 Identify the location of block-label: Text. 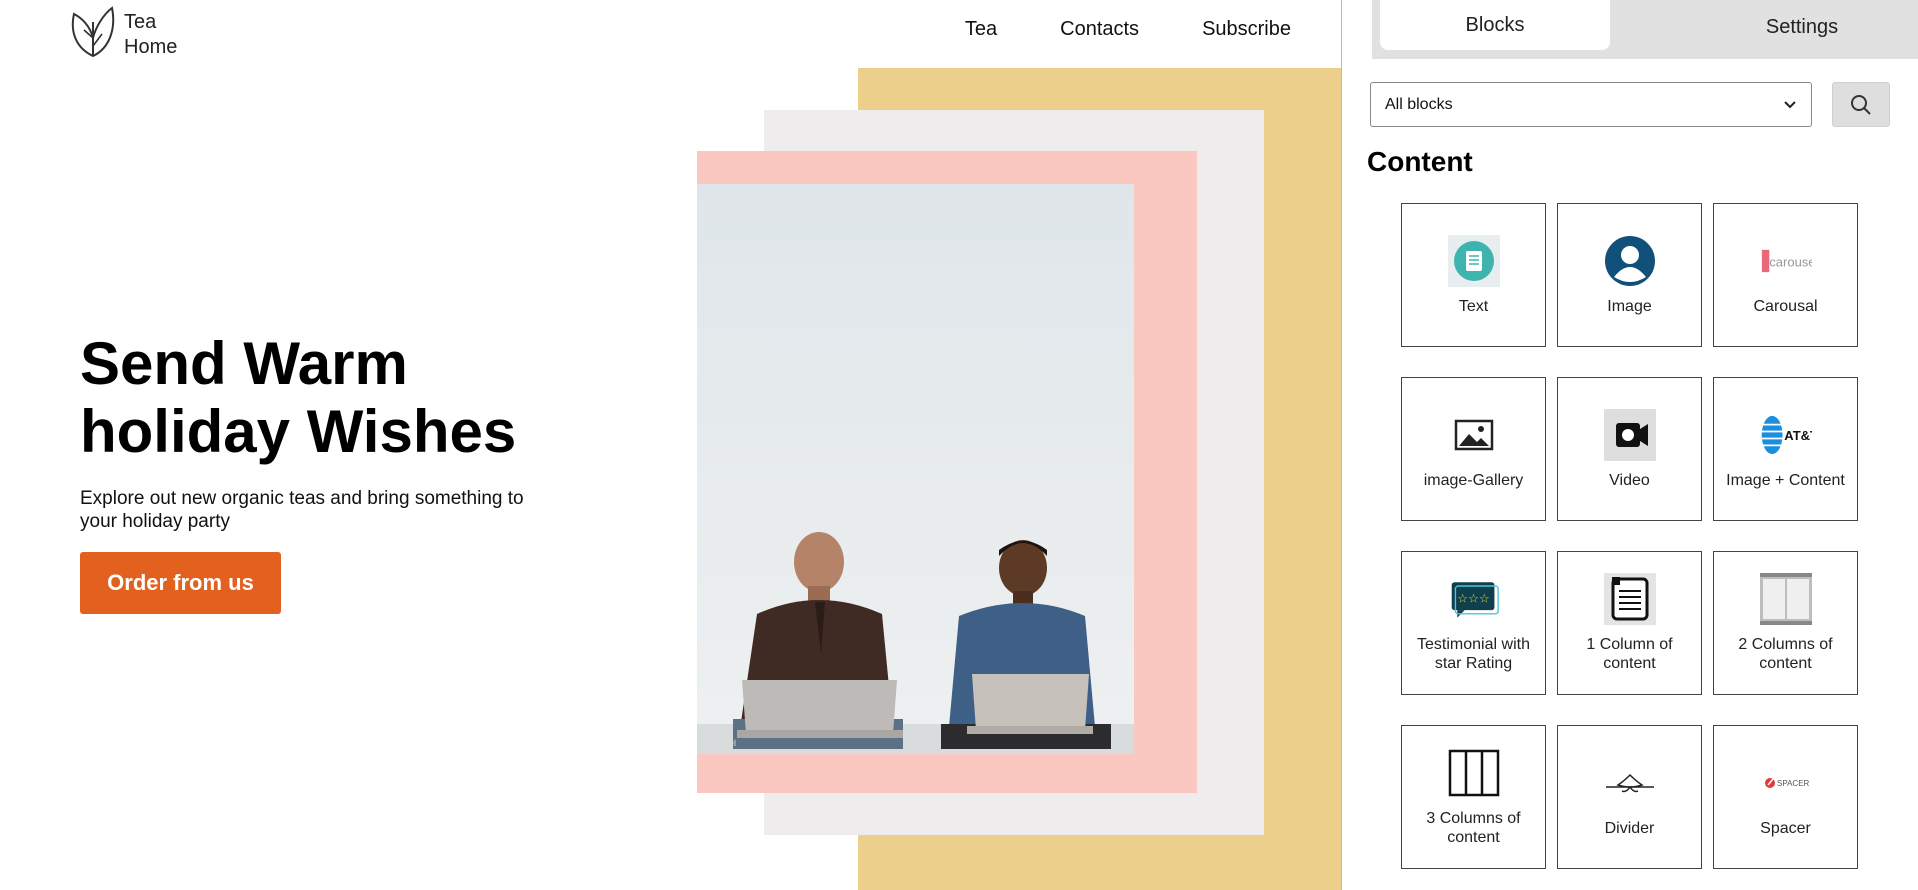
(1473, 306).